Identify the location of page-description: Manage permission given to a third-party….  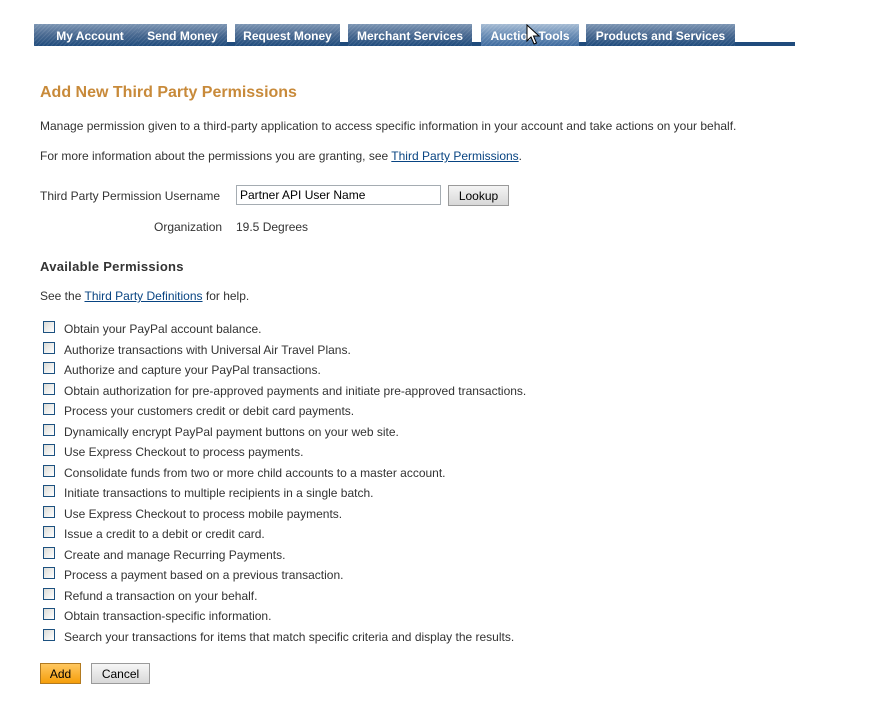
(388, 126).